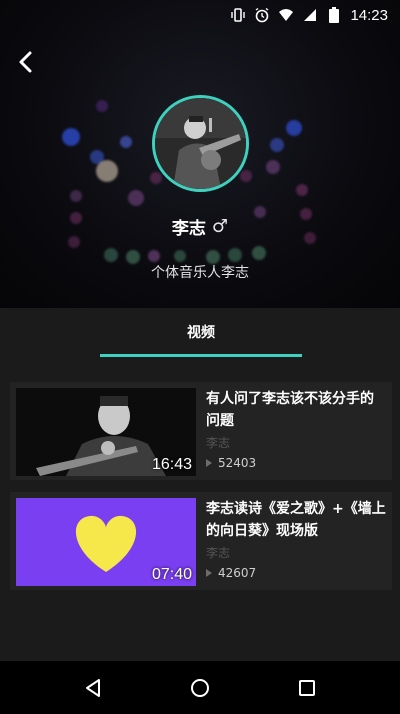 Image resolution: width=400 pixels, height=714 pixels. I want to click on back-button, so click(26, 62).